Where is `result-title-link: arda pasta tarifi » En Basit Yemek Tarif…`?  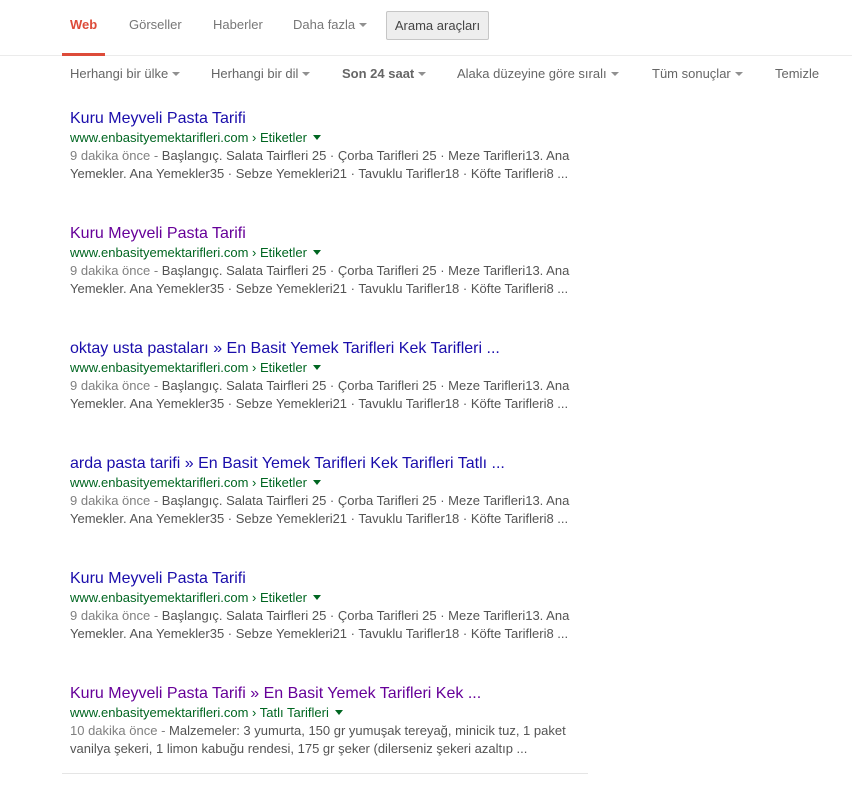
result-title-link: arda pasta tarifi » En Basit Yemek Tarif… is located at coordinates (330, 464).